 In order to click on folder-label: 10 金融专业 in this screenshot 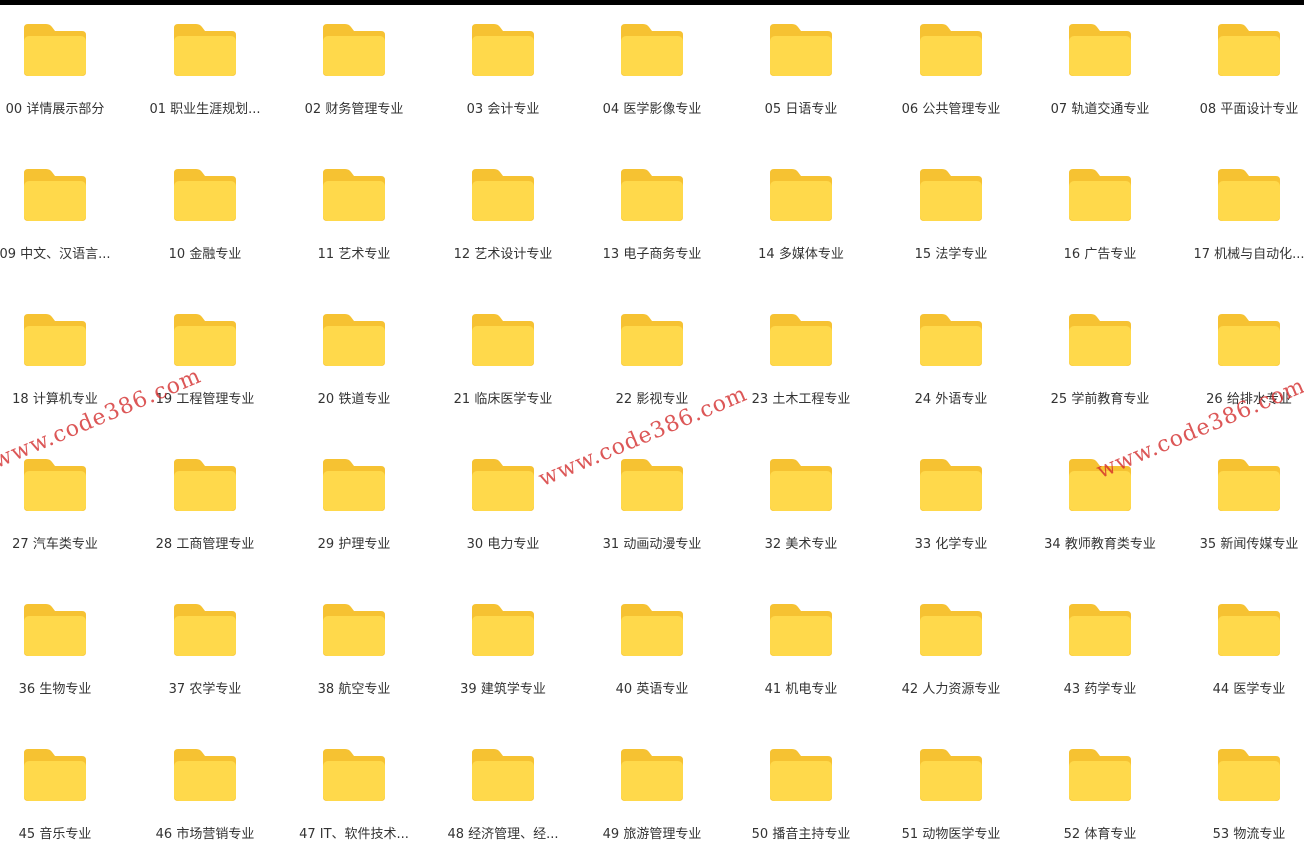, I will do `click(205, 254)`.